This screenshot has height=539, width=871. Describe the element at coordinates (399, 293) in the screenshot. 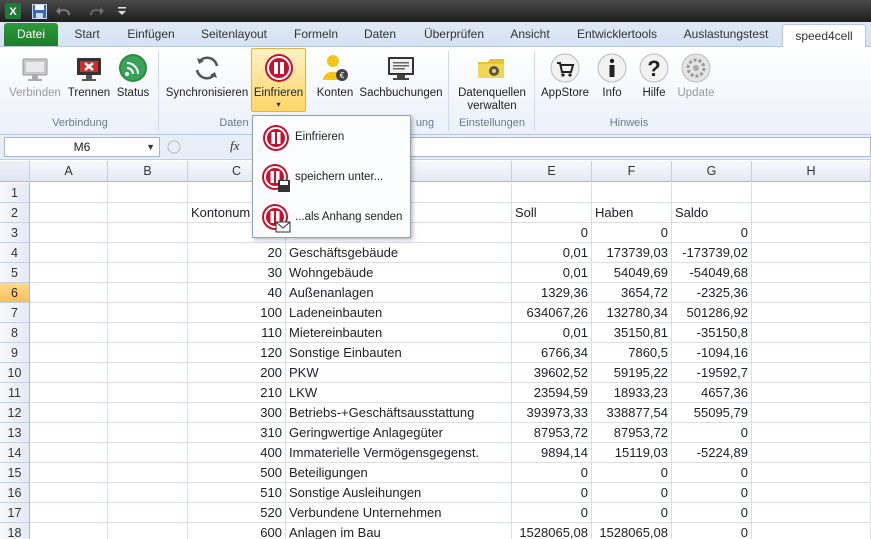

I see `cell-d6: Außenanlagen` at that location.